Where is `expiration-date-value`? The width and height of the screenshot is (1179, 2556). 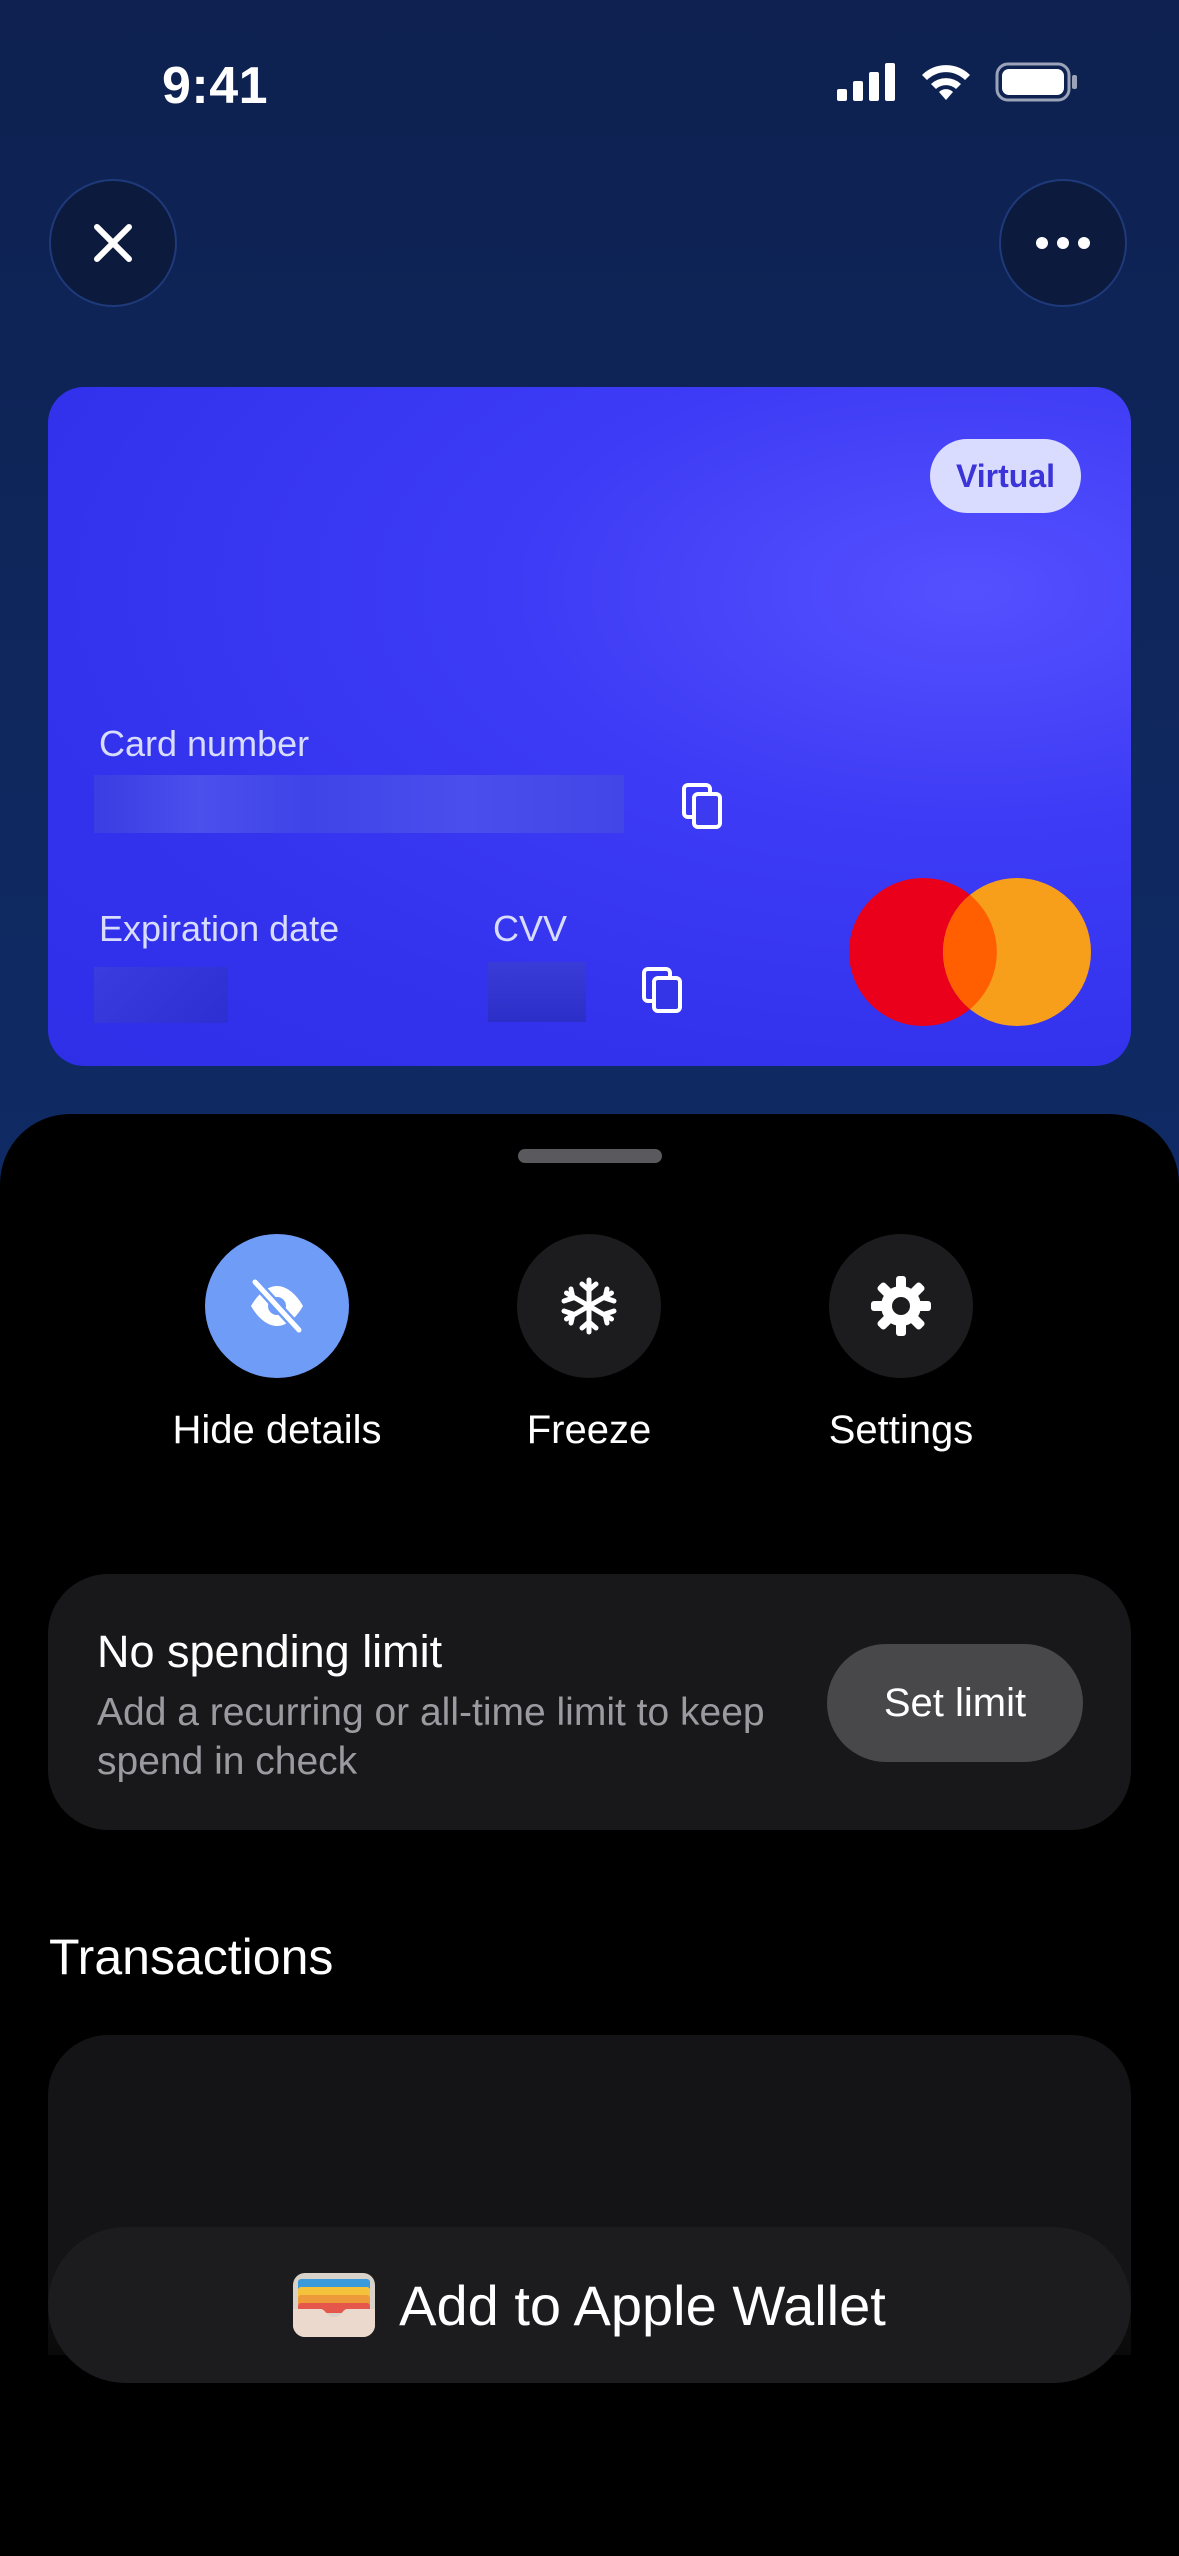
expiration-date-value is located at coordinates (161, 995).